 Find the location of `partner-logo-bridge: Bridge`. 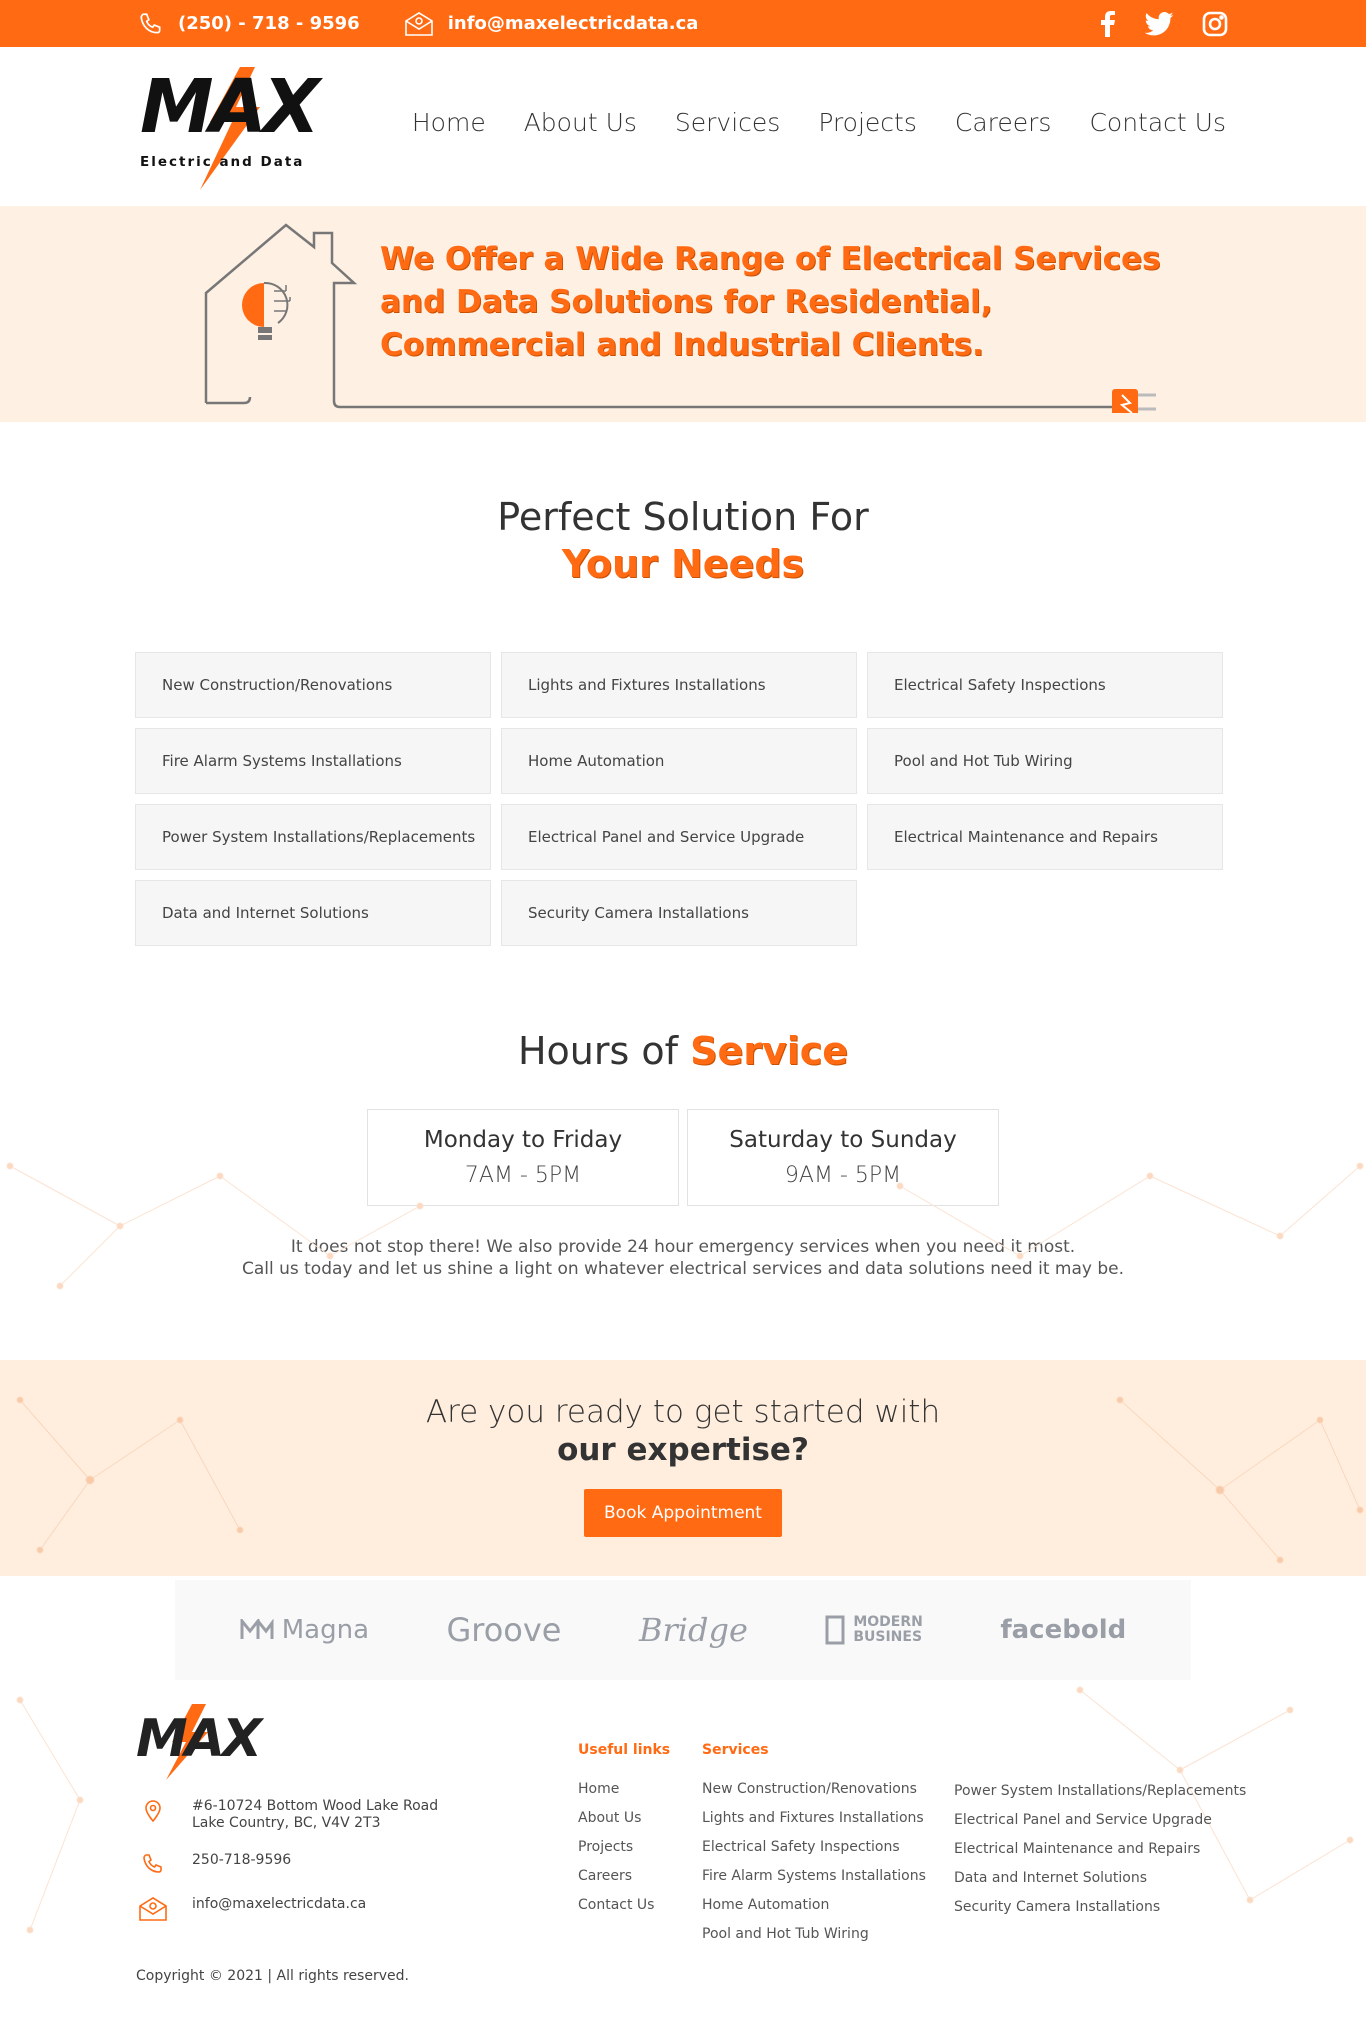

partner-logo-bridge: Bridge is located at coordinates (693, 1630).